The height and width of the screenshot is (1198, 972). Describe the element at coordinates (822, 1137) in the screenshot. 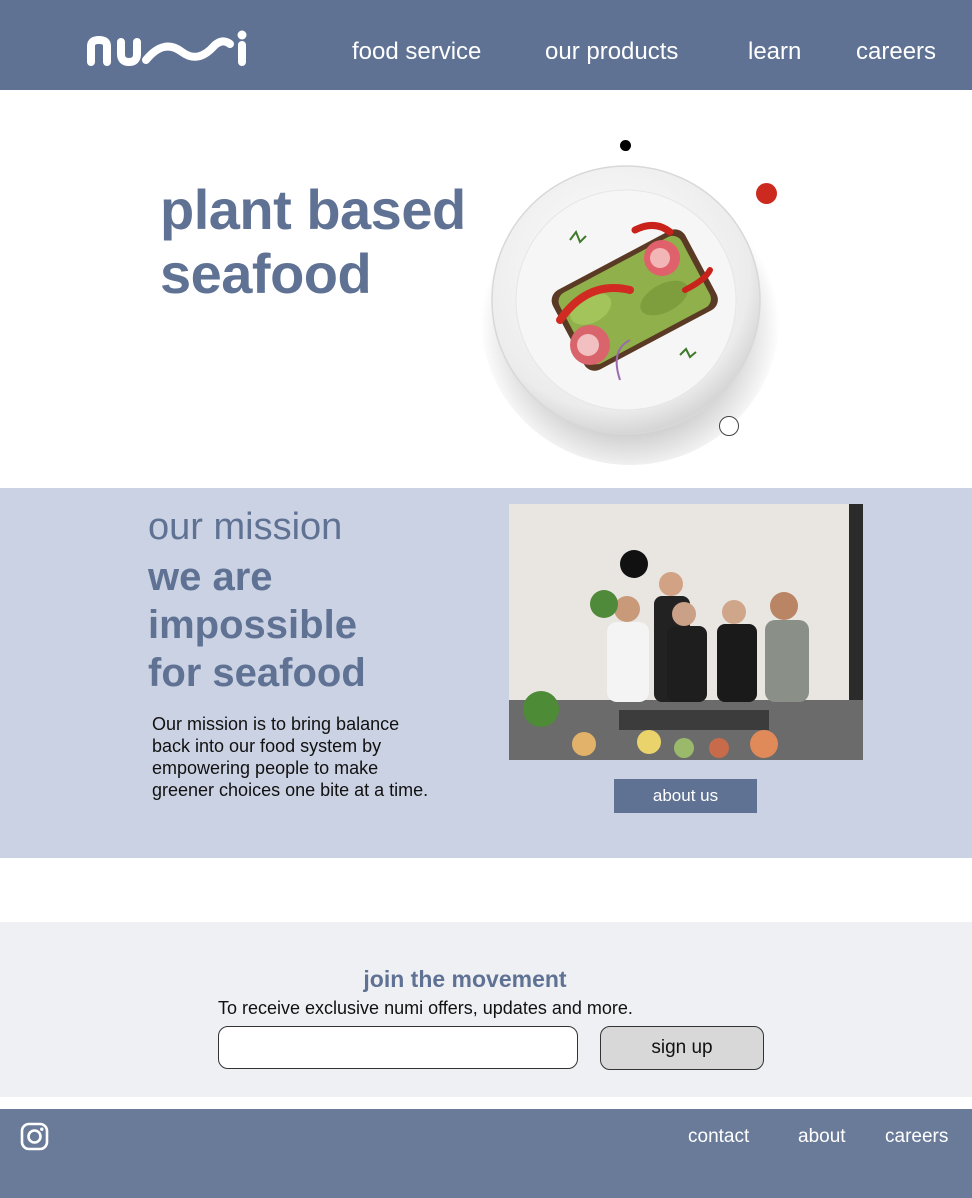

I see `footer-link-about: about` at that location.